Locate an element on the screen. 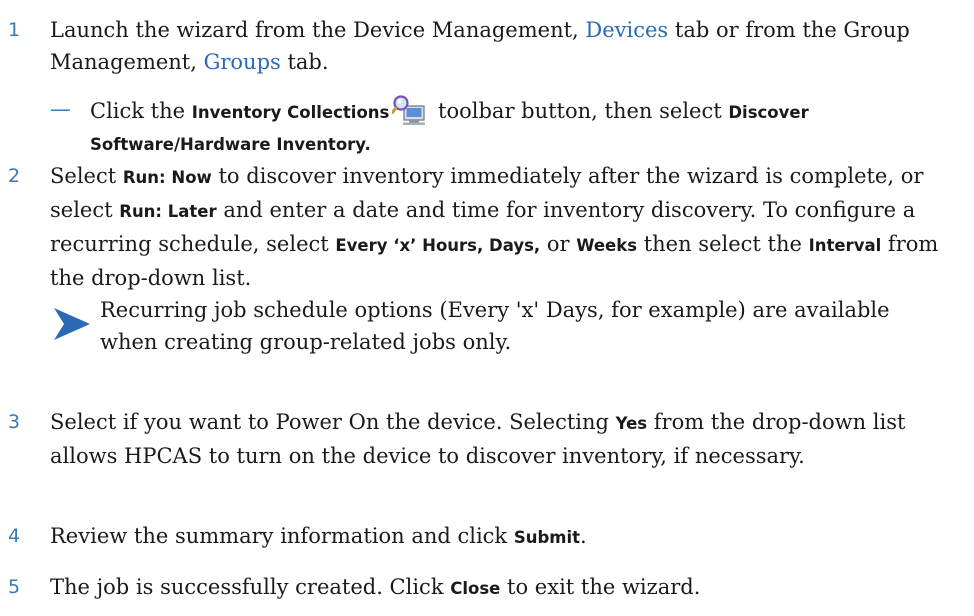  step-number: 2 is located at coordinates (14, 176).